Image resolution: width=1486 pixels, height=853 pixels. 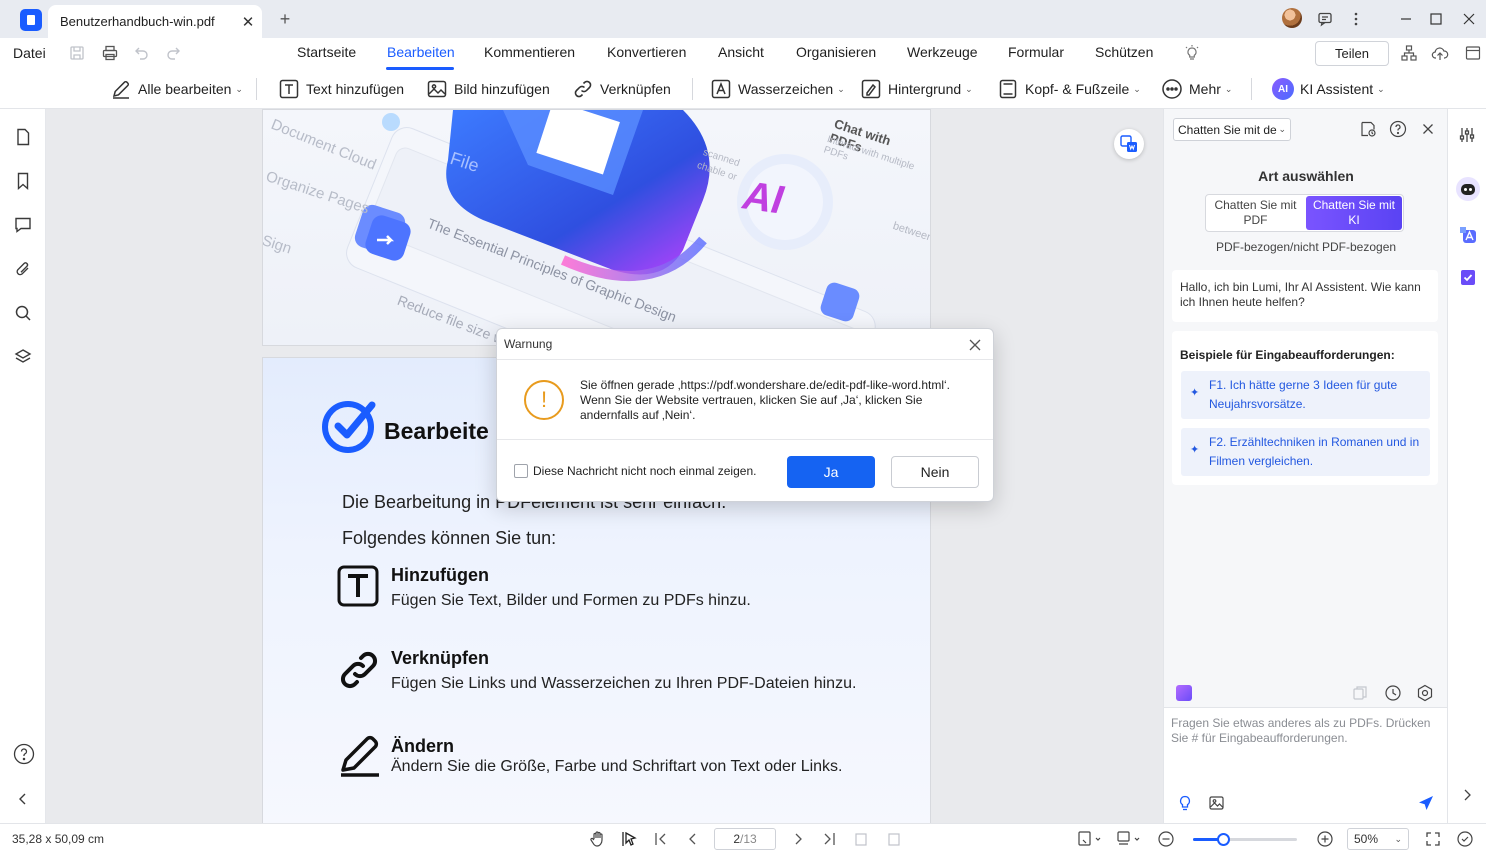 What do you see at coordinates (836, 52) in the screenshot?
I see `tab-organisieren: Organisieren` at bounding box center [836, 52].